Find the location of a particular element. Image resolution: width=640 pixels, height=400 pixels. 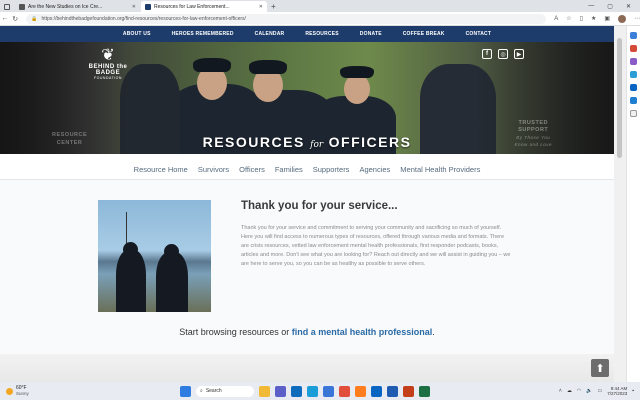

instagram-icon: ◎ is located at coordinates (503, 54).